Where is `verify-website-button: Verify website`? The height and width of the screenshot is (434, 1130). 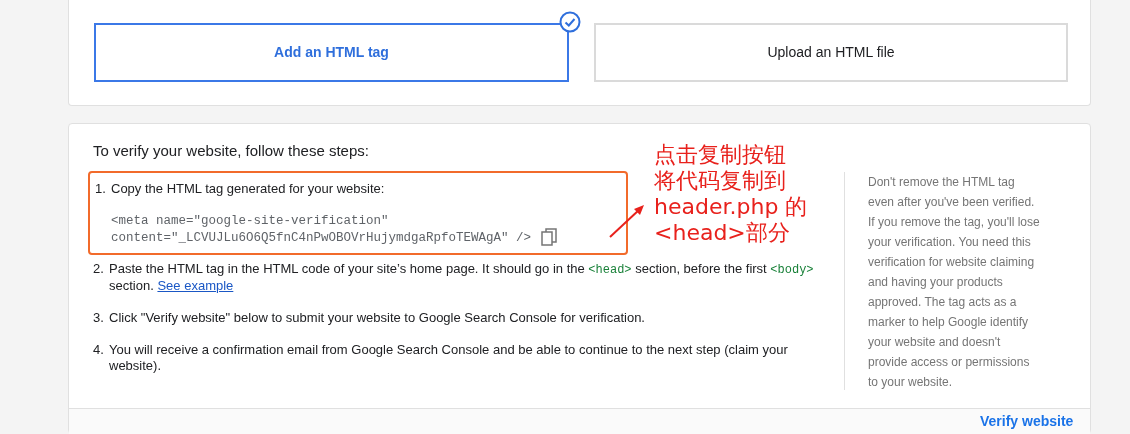 verify-website-button: Verify website is located at coordinates (1027, 421).